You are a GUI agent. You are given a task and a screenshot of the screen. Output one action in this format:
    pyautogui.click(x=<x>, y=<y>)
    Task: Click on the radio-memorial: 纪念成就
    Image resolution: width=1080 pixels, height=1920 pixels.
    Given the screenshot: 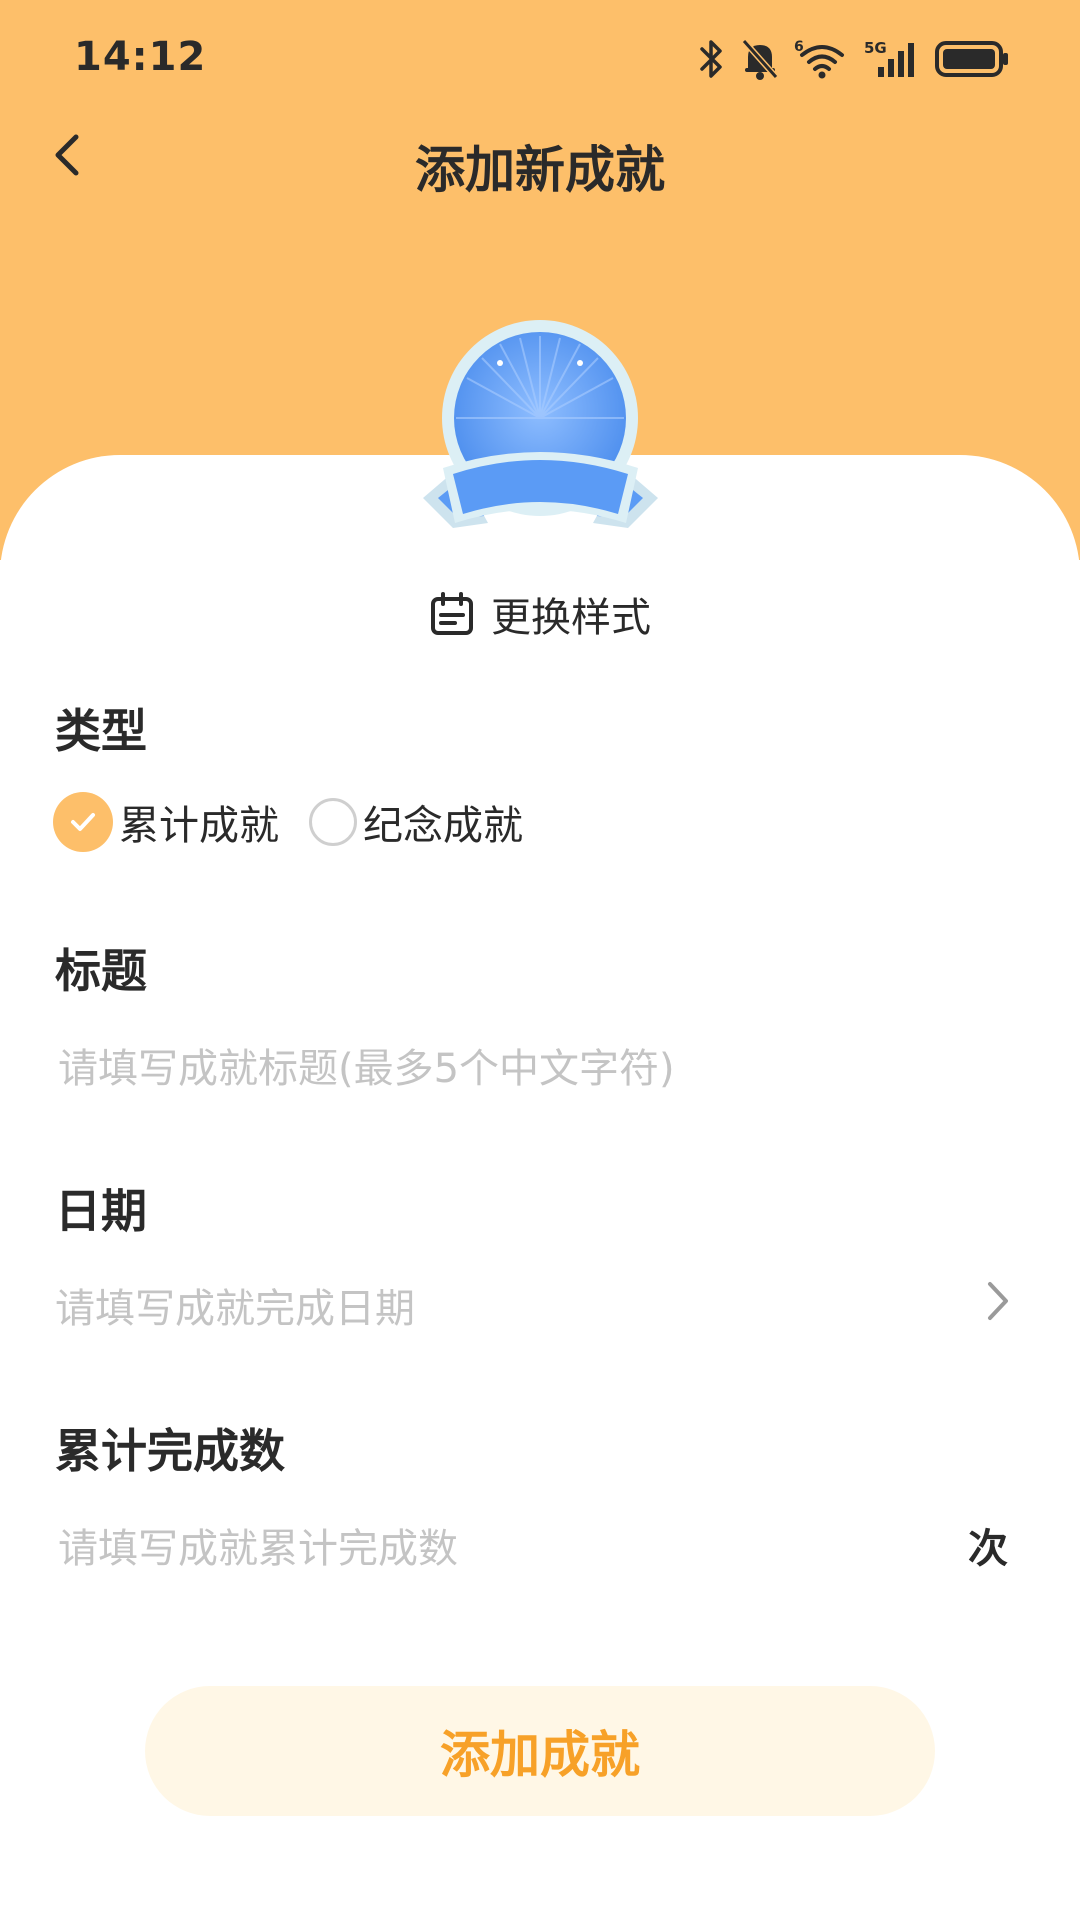 What is the action you would take?
    pyautogui.click(x=416, y=822)
    